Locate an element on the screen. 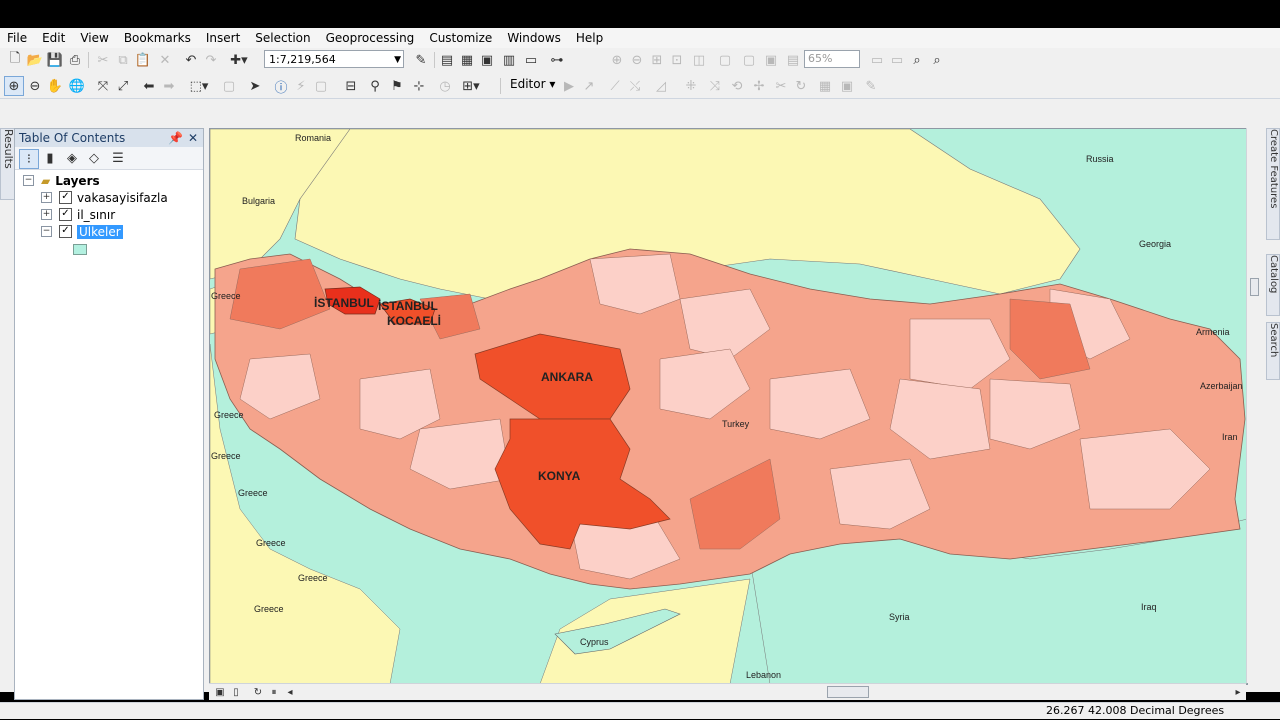  sketch-icon: ▣ is located at coordinates (847, 86).